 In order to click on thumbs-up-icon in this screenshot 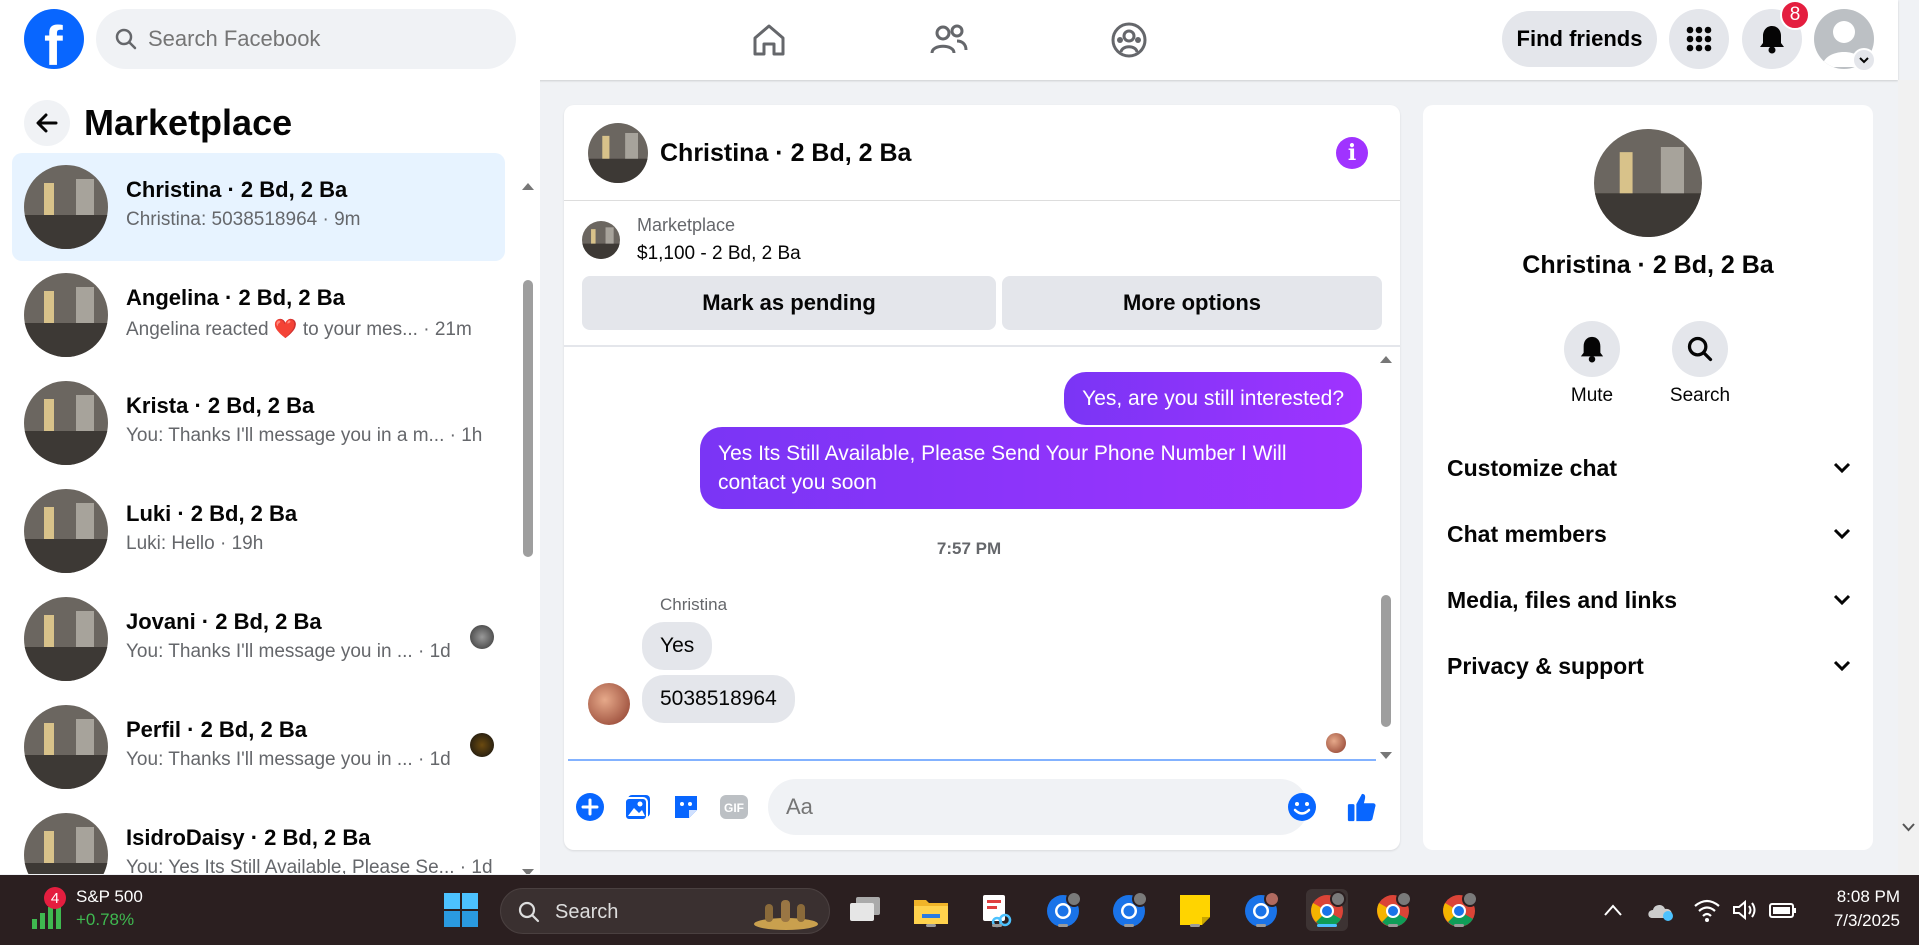, I will do `click(1362, 807)`.